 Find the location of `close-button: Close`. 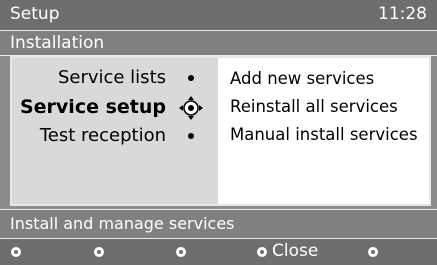

close-button: Close is located at coordinates (295, 251).